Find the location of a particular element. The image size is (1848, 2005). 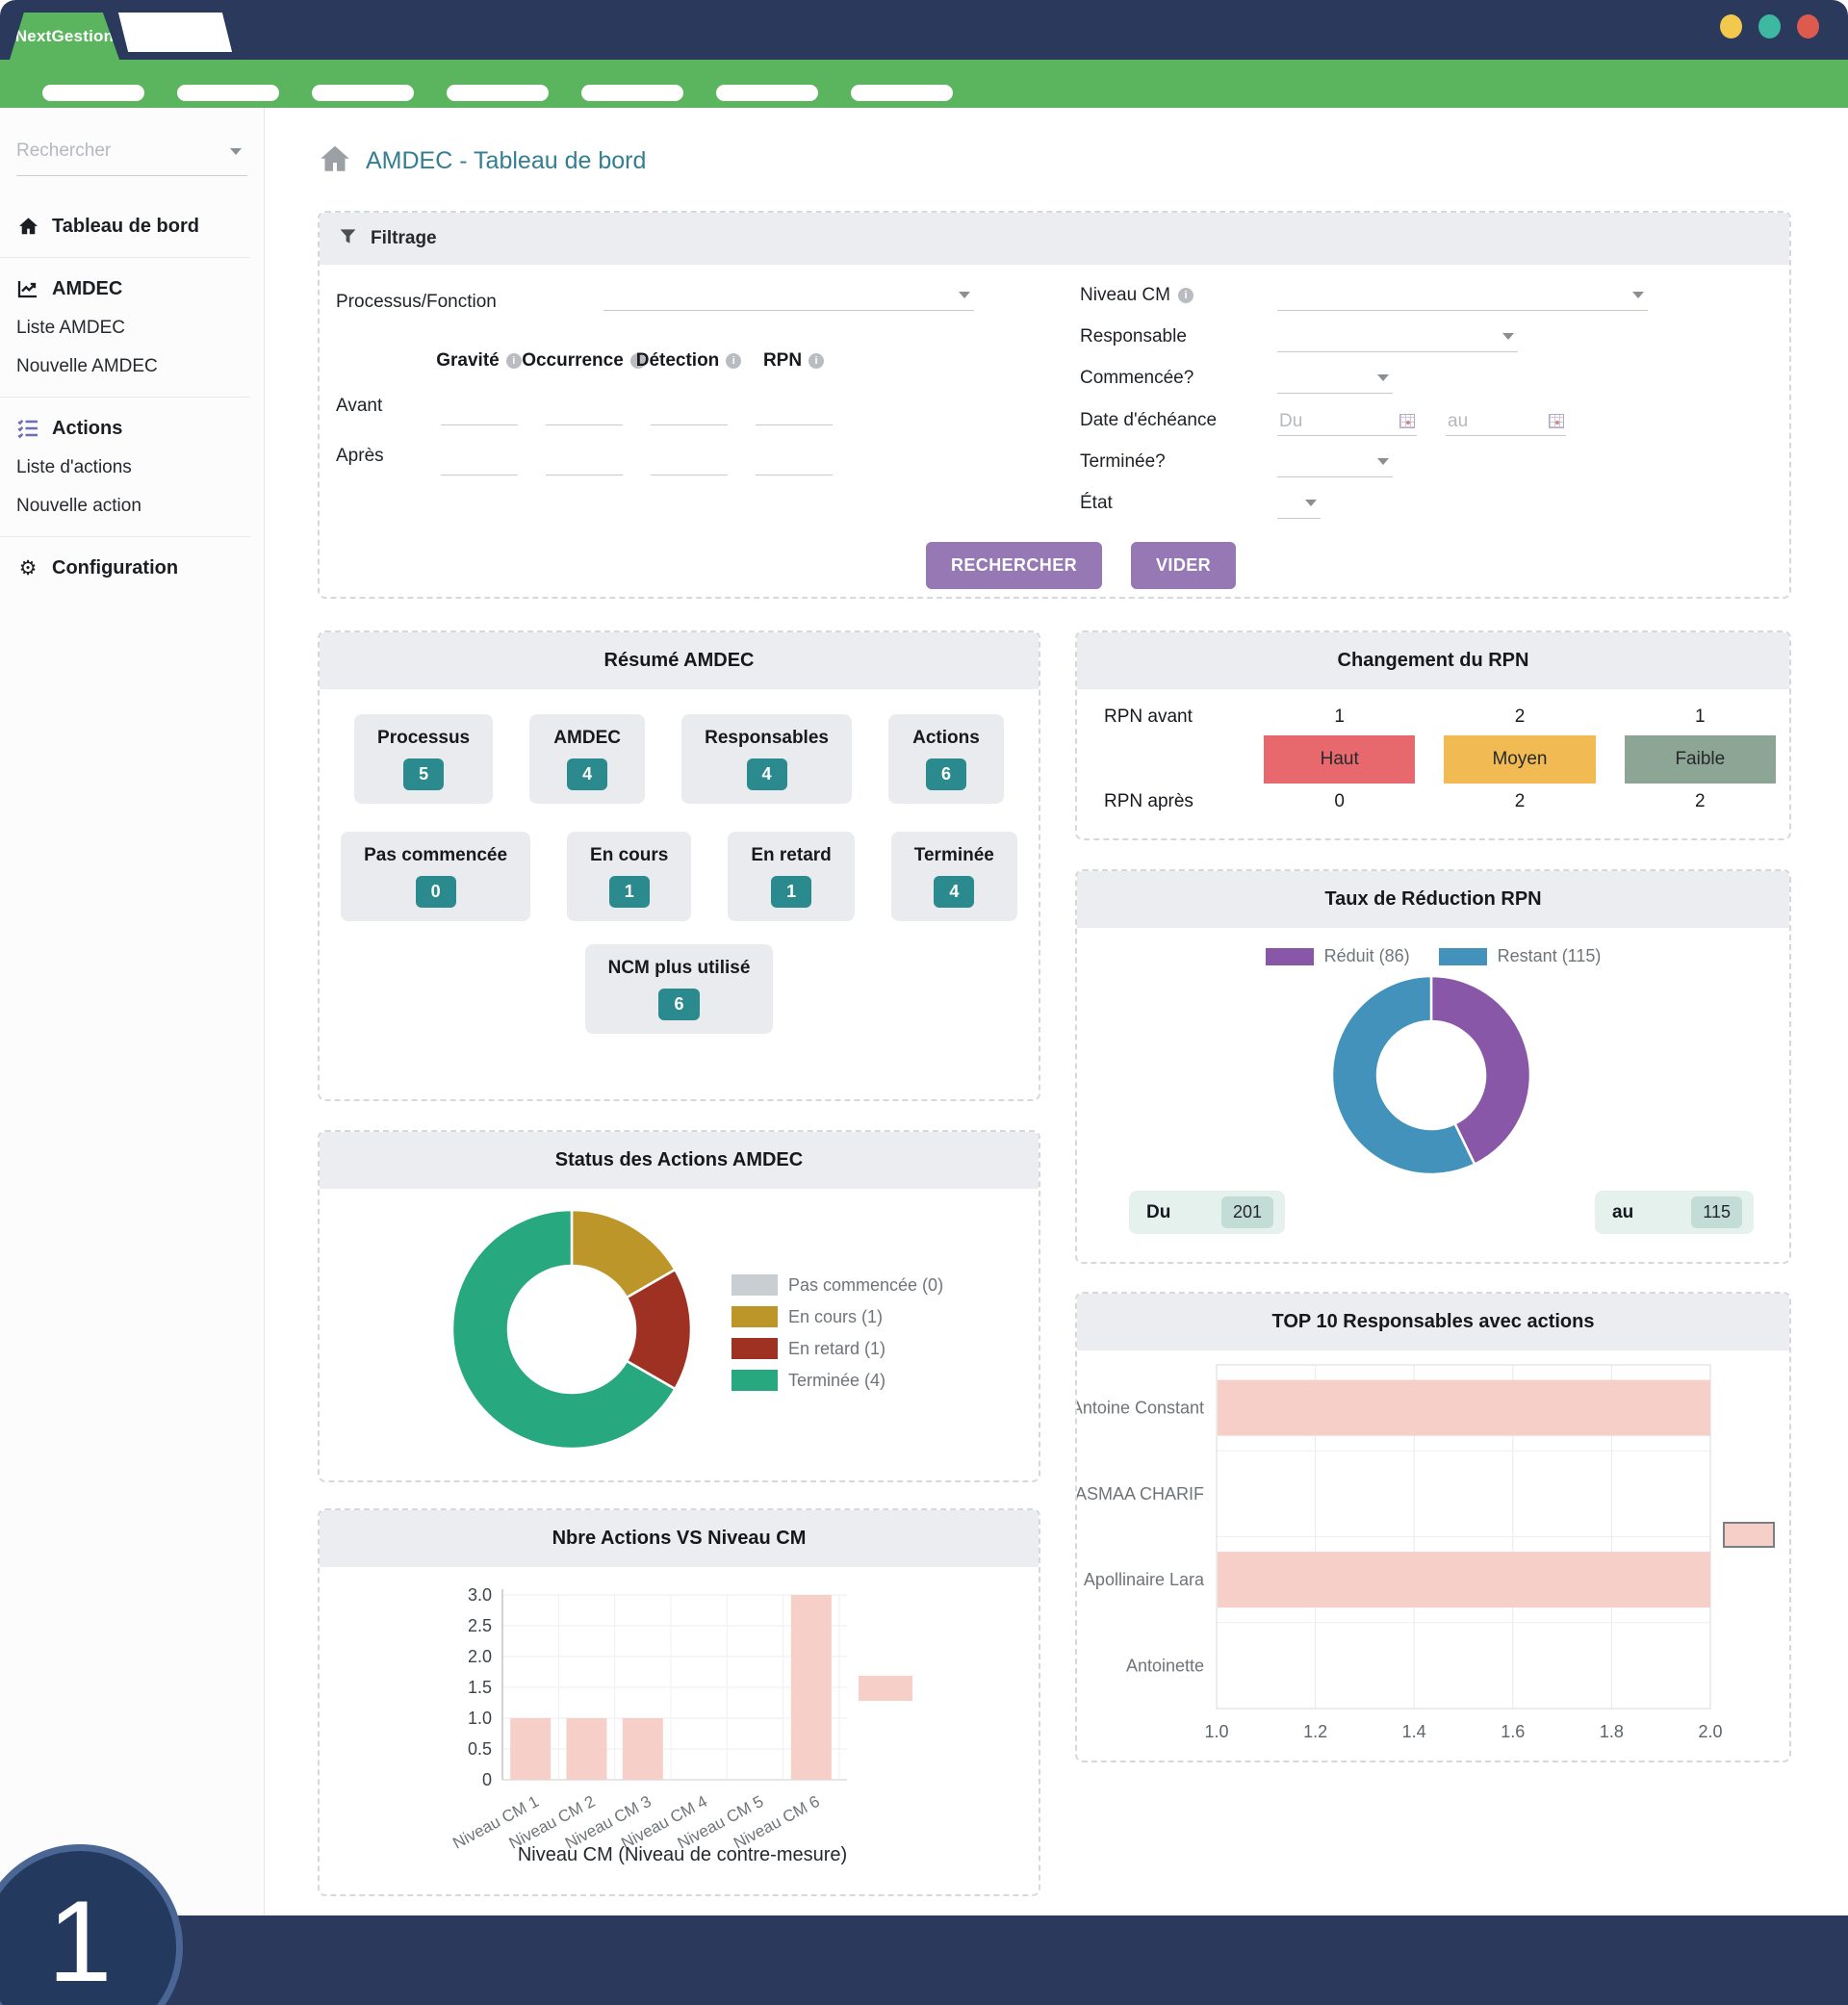

matrix-col-rpn: RPN i is located at coordinates (793, 361).